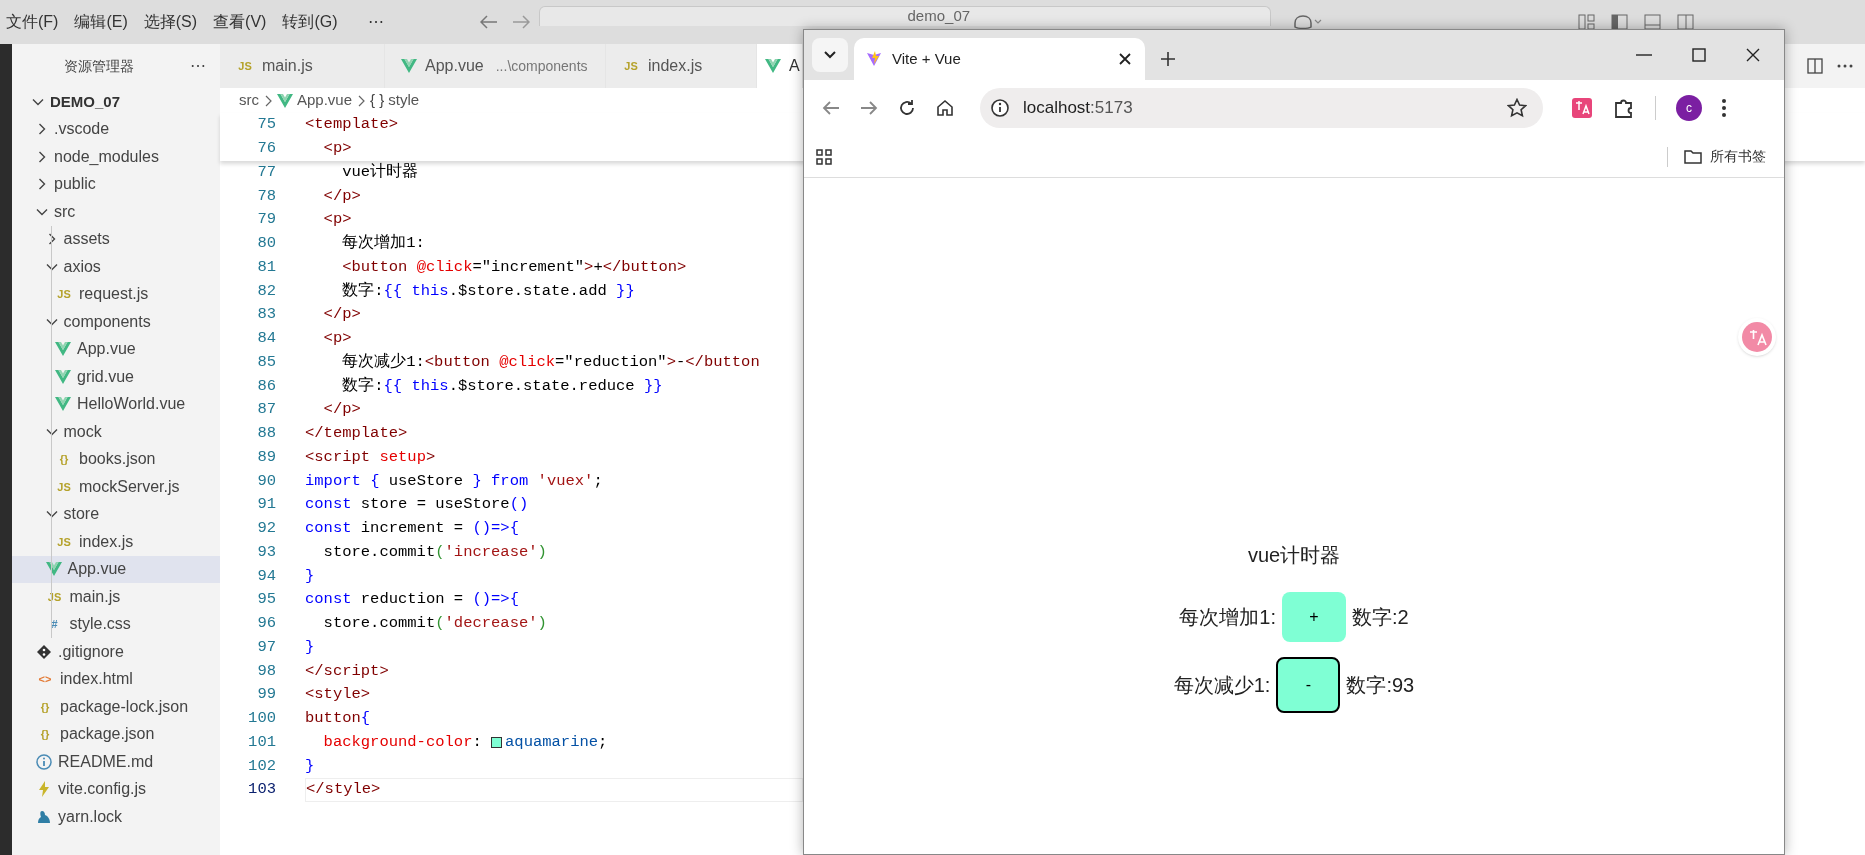 The height and width of the screenshot is (855, 1865). I want to click on menu-item: ⋯, so click(375, 22).